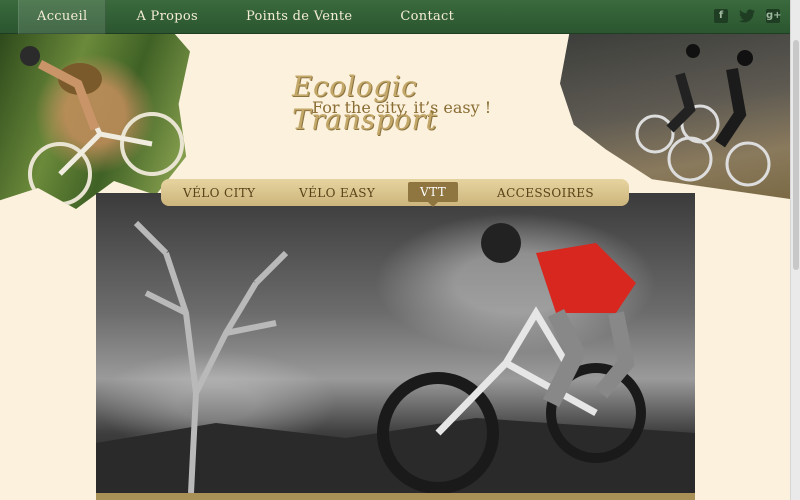 The height and width of the screenshot is (500, 800). I want to click on nav-item-contact: Contact, so click(427, 17).